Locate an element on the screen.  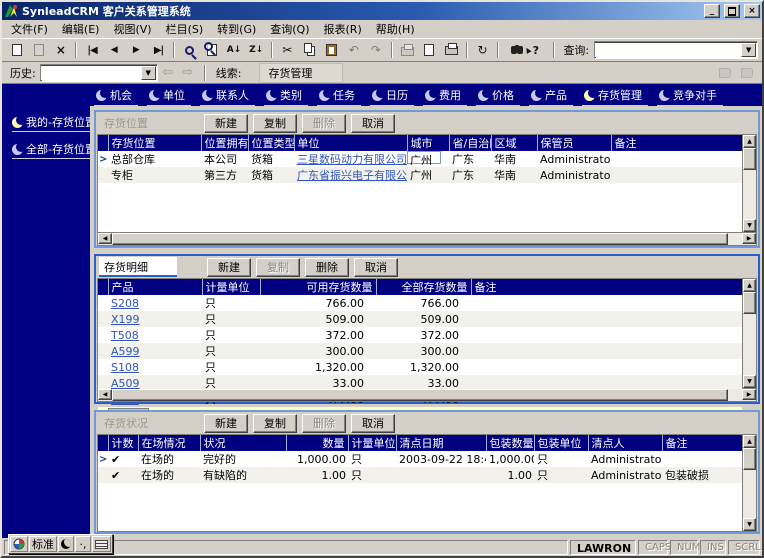
history-combobox: ▼ is located at coordinates (98, 72).